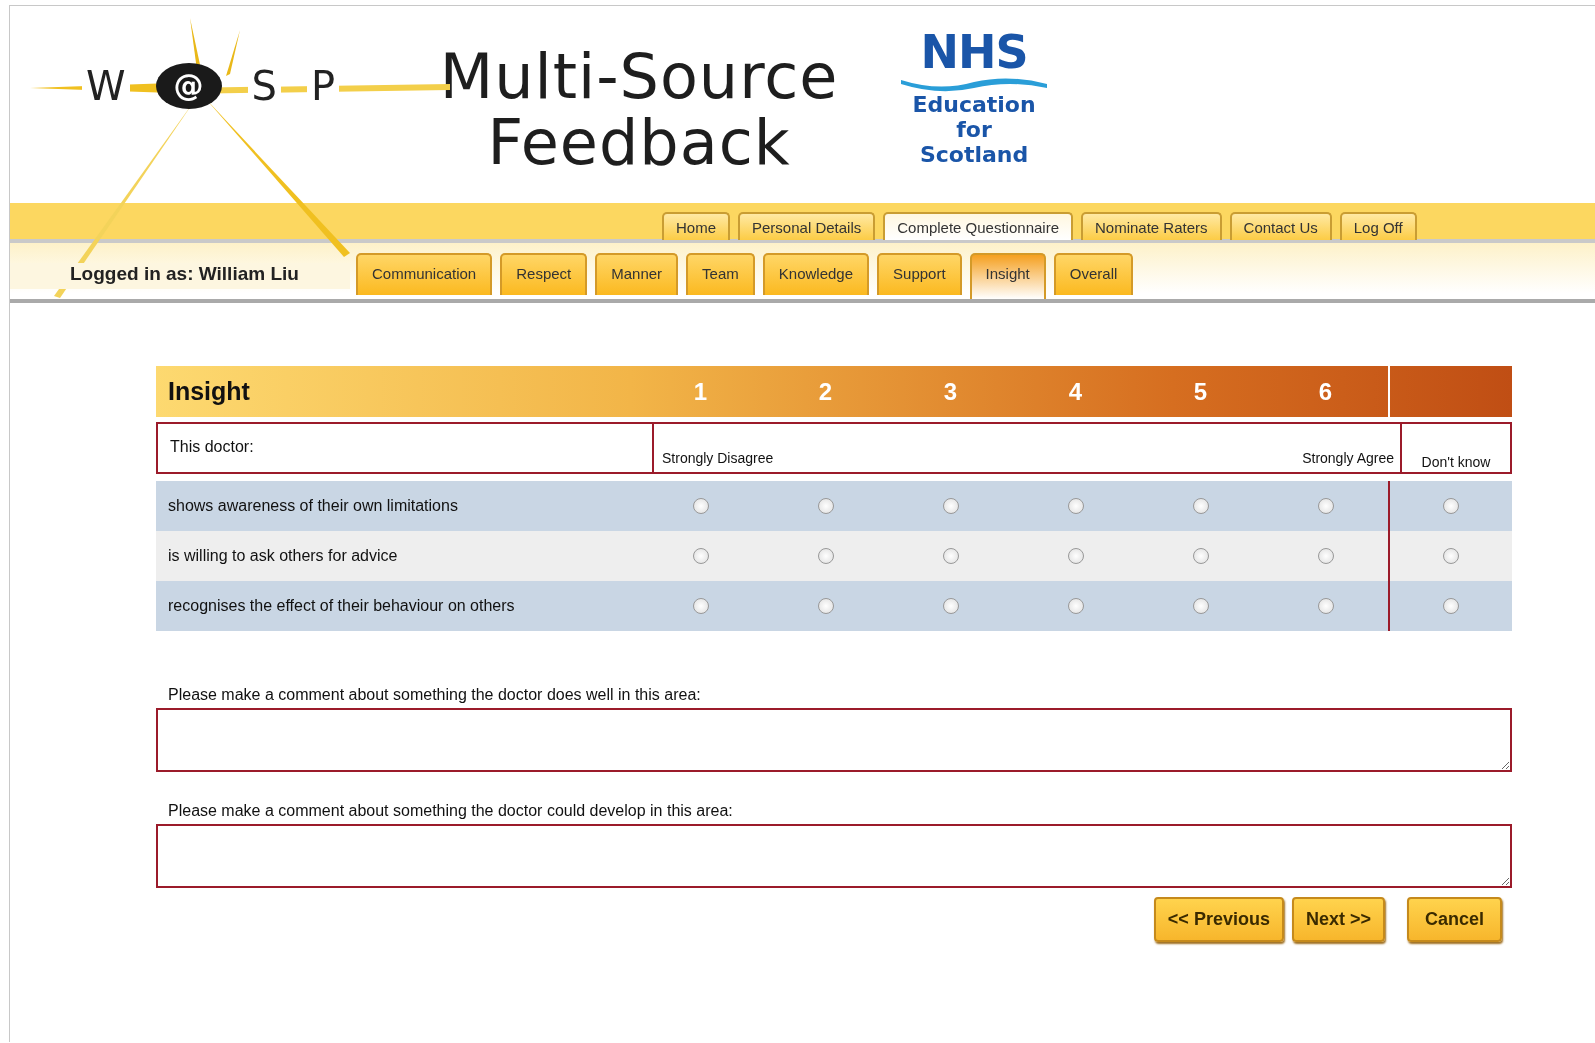 The image size is (1595, 1043). I want to click on nav-tab: Home, so click(696, 226).